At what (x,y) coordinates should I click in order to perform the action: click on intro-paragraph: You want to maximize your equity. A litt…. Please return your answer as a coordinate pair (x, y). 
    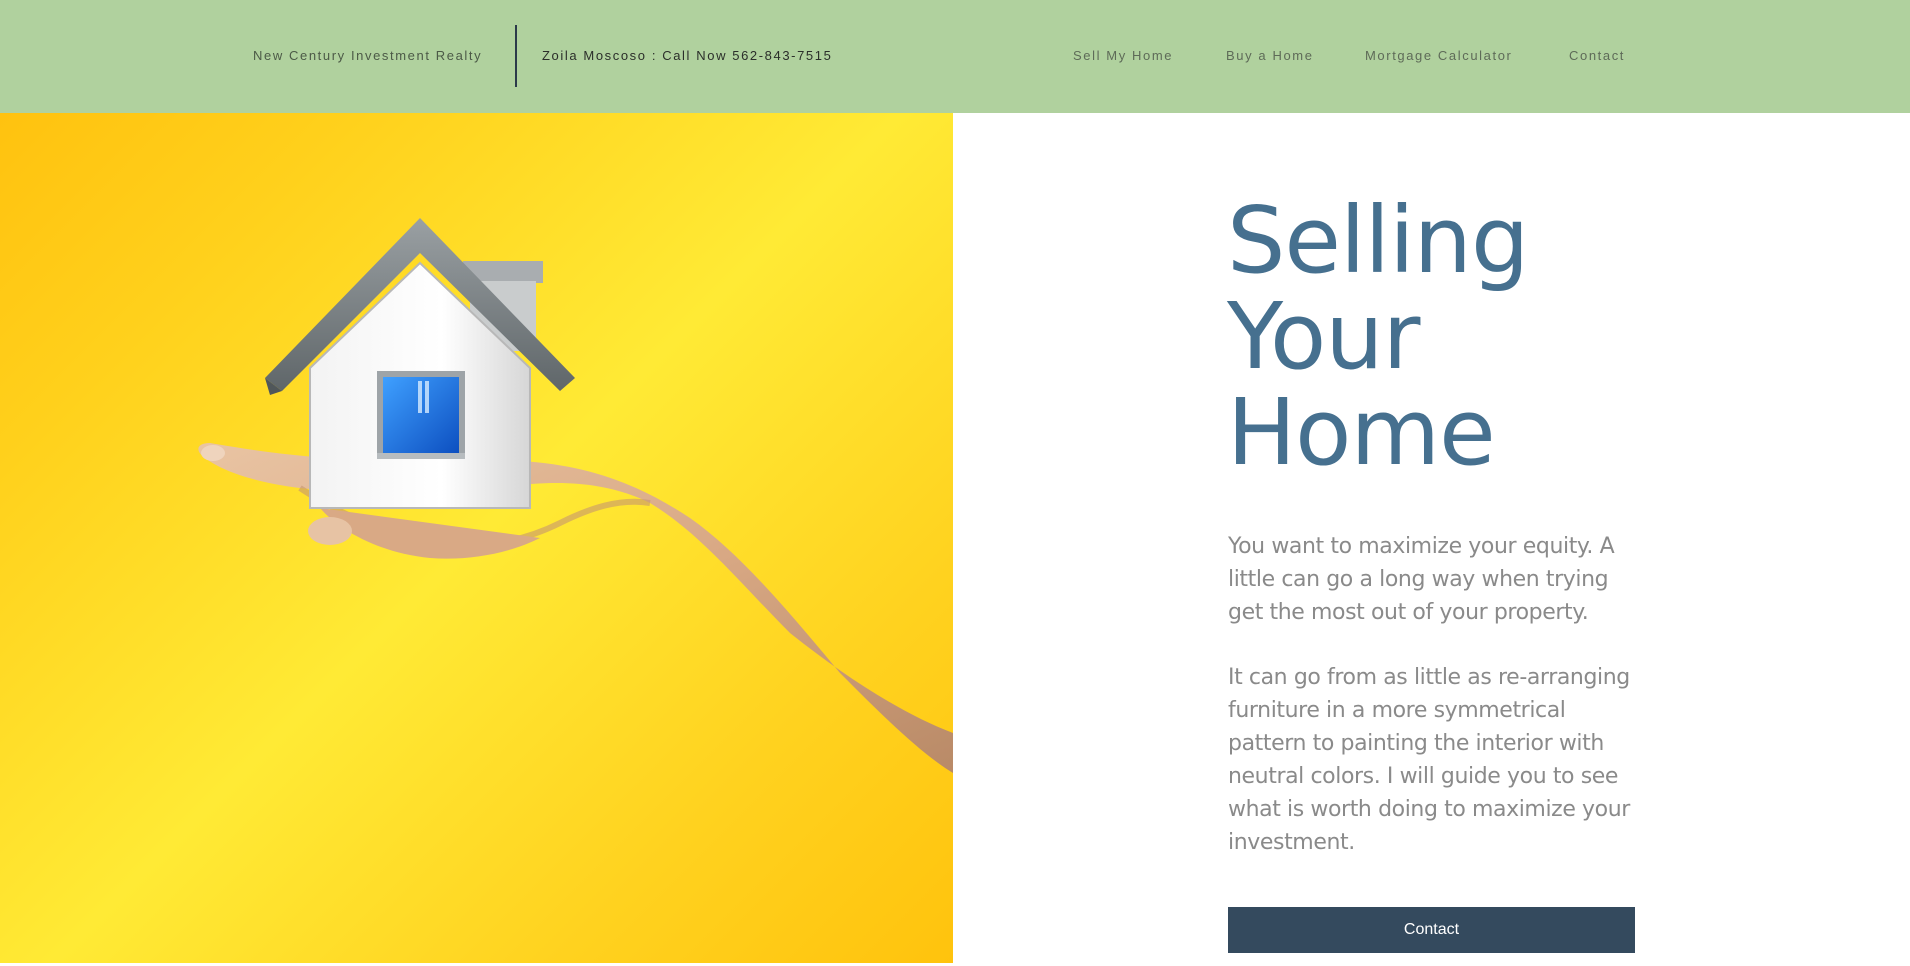
    Looking at the image, I should click on (1421, 579).